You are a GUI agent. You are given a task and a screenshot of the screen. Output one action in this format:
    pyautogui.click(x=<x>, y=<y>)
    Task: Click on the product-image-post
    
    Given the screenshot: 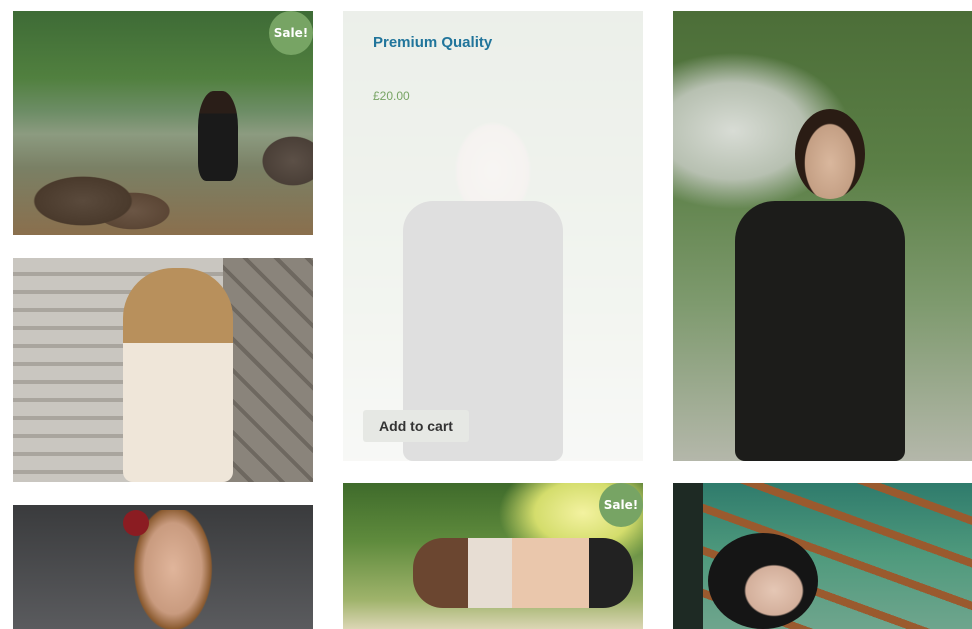 What is the action you would take?
    pyautogui.click(x=688, y=556)
    